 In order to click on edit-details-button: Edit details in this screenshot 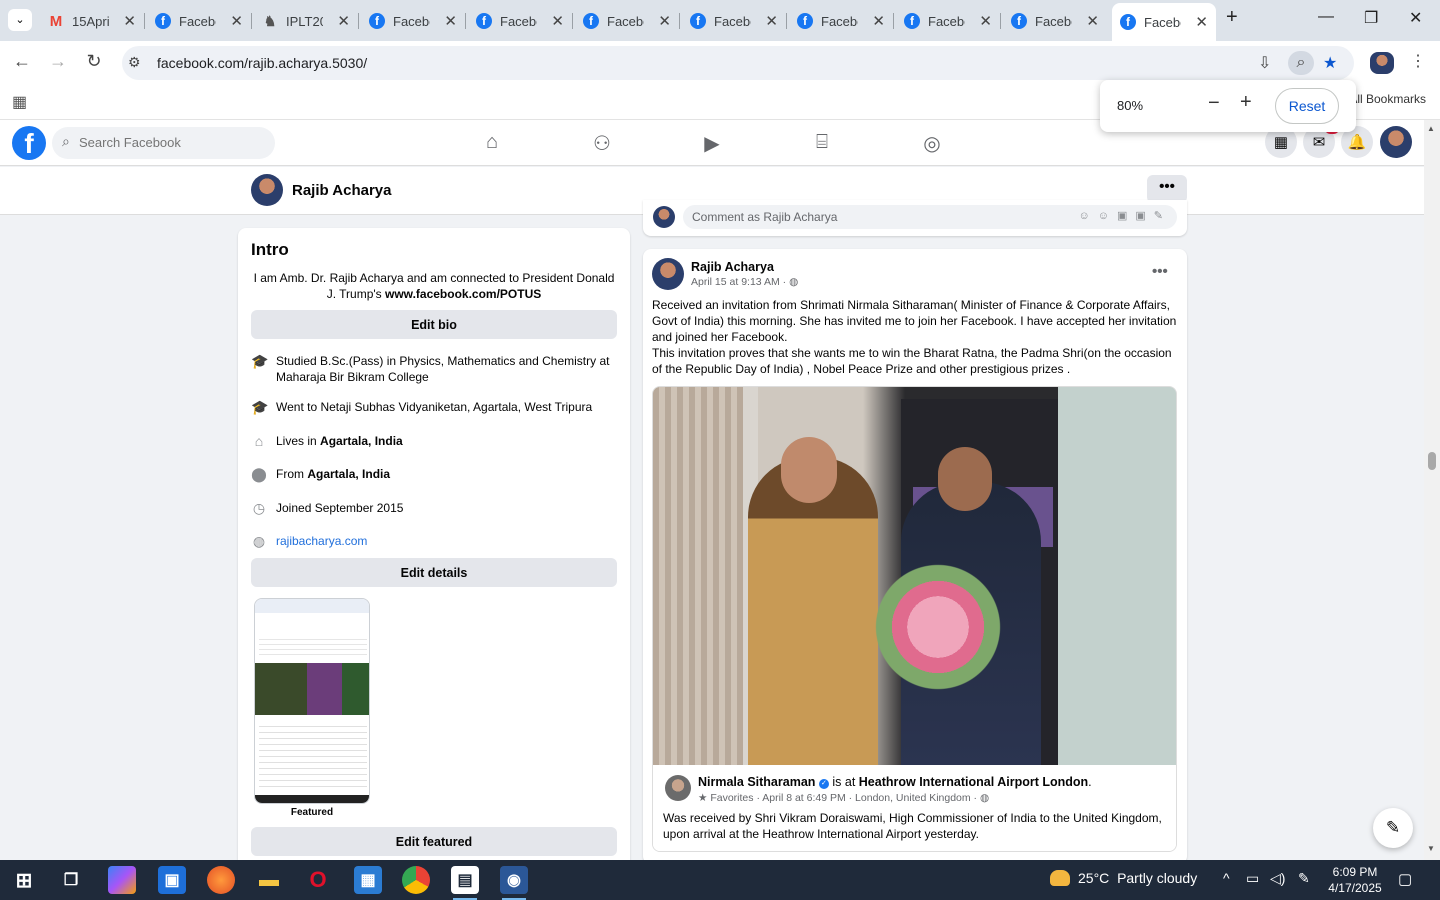, I will do `click(434, 572)`.